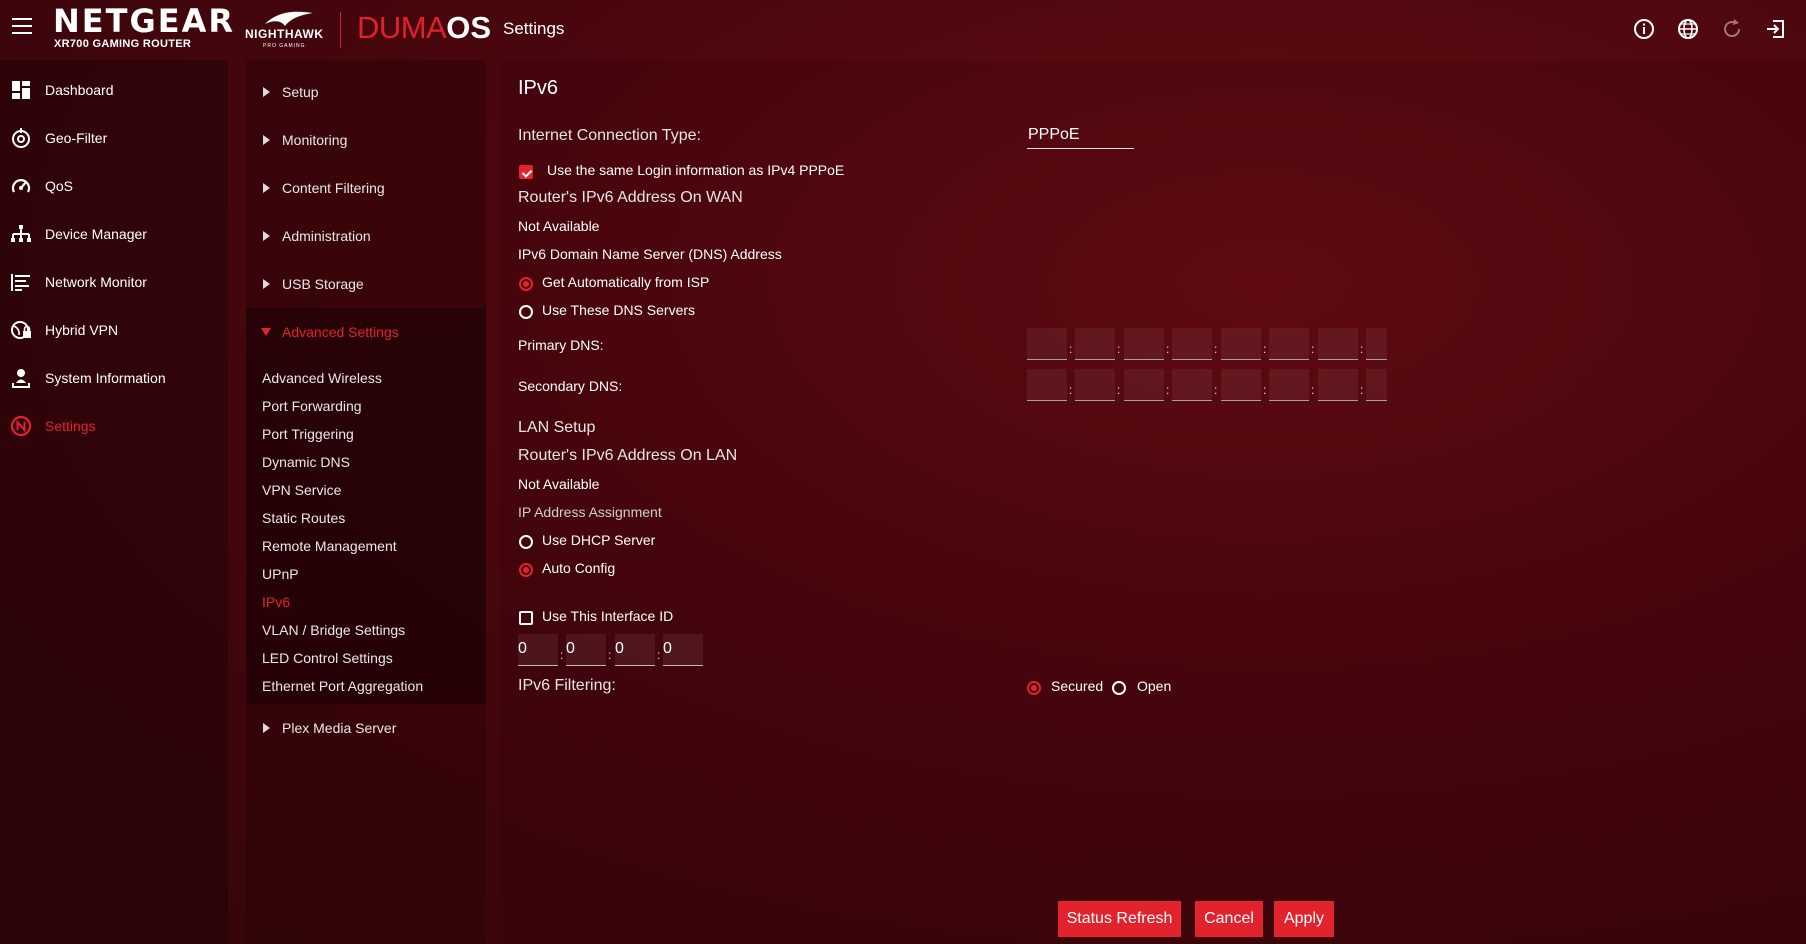 This screenshot has width=1806, height=944. What do you see at coordinates (21, 138) in the screenshot?
I see `geo-filter-icon` at bounding box center [21, 138].